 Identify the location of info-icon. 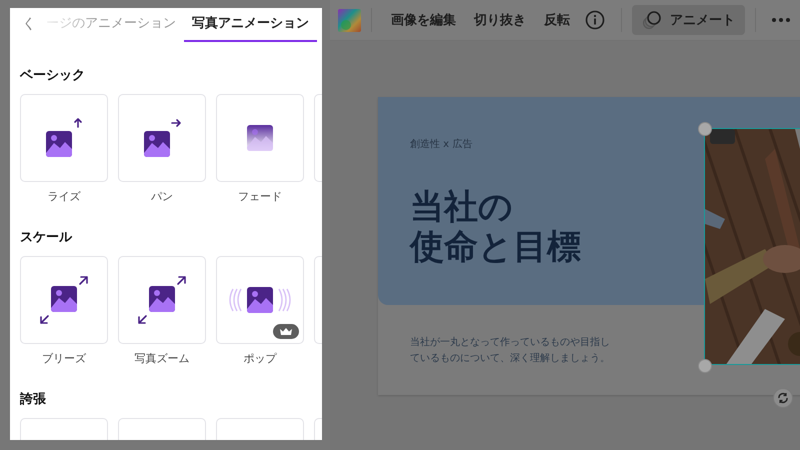
(595, 20).